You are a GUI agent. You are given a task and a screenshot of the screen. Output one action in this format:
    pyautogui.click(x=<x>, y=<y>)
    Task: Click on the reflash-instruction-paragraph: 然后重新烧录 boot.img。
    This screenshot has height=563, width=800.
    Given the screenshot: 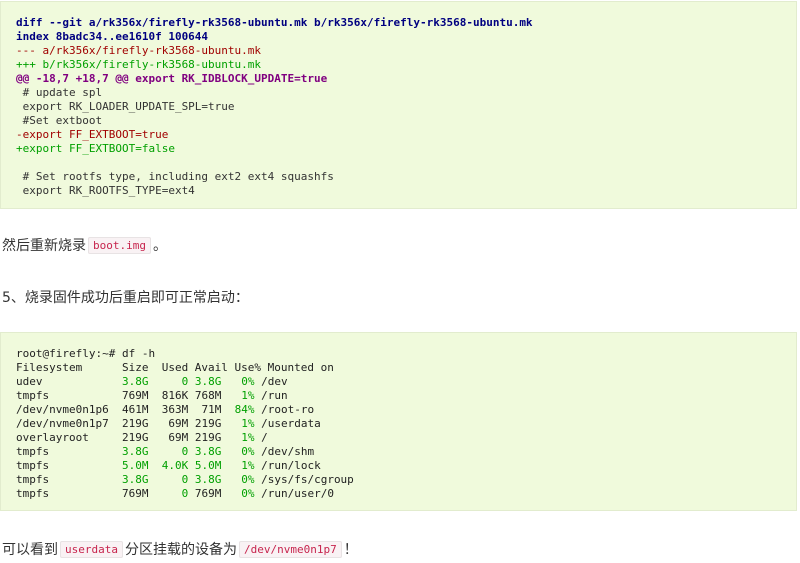 What is the action you would take?
    pyautogui.click(x=84, y=246)
    